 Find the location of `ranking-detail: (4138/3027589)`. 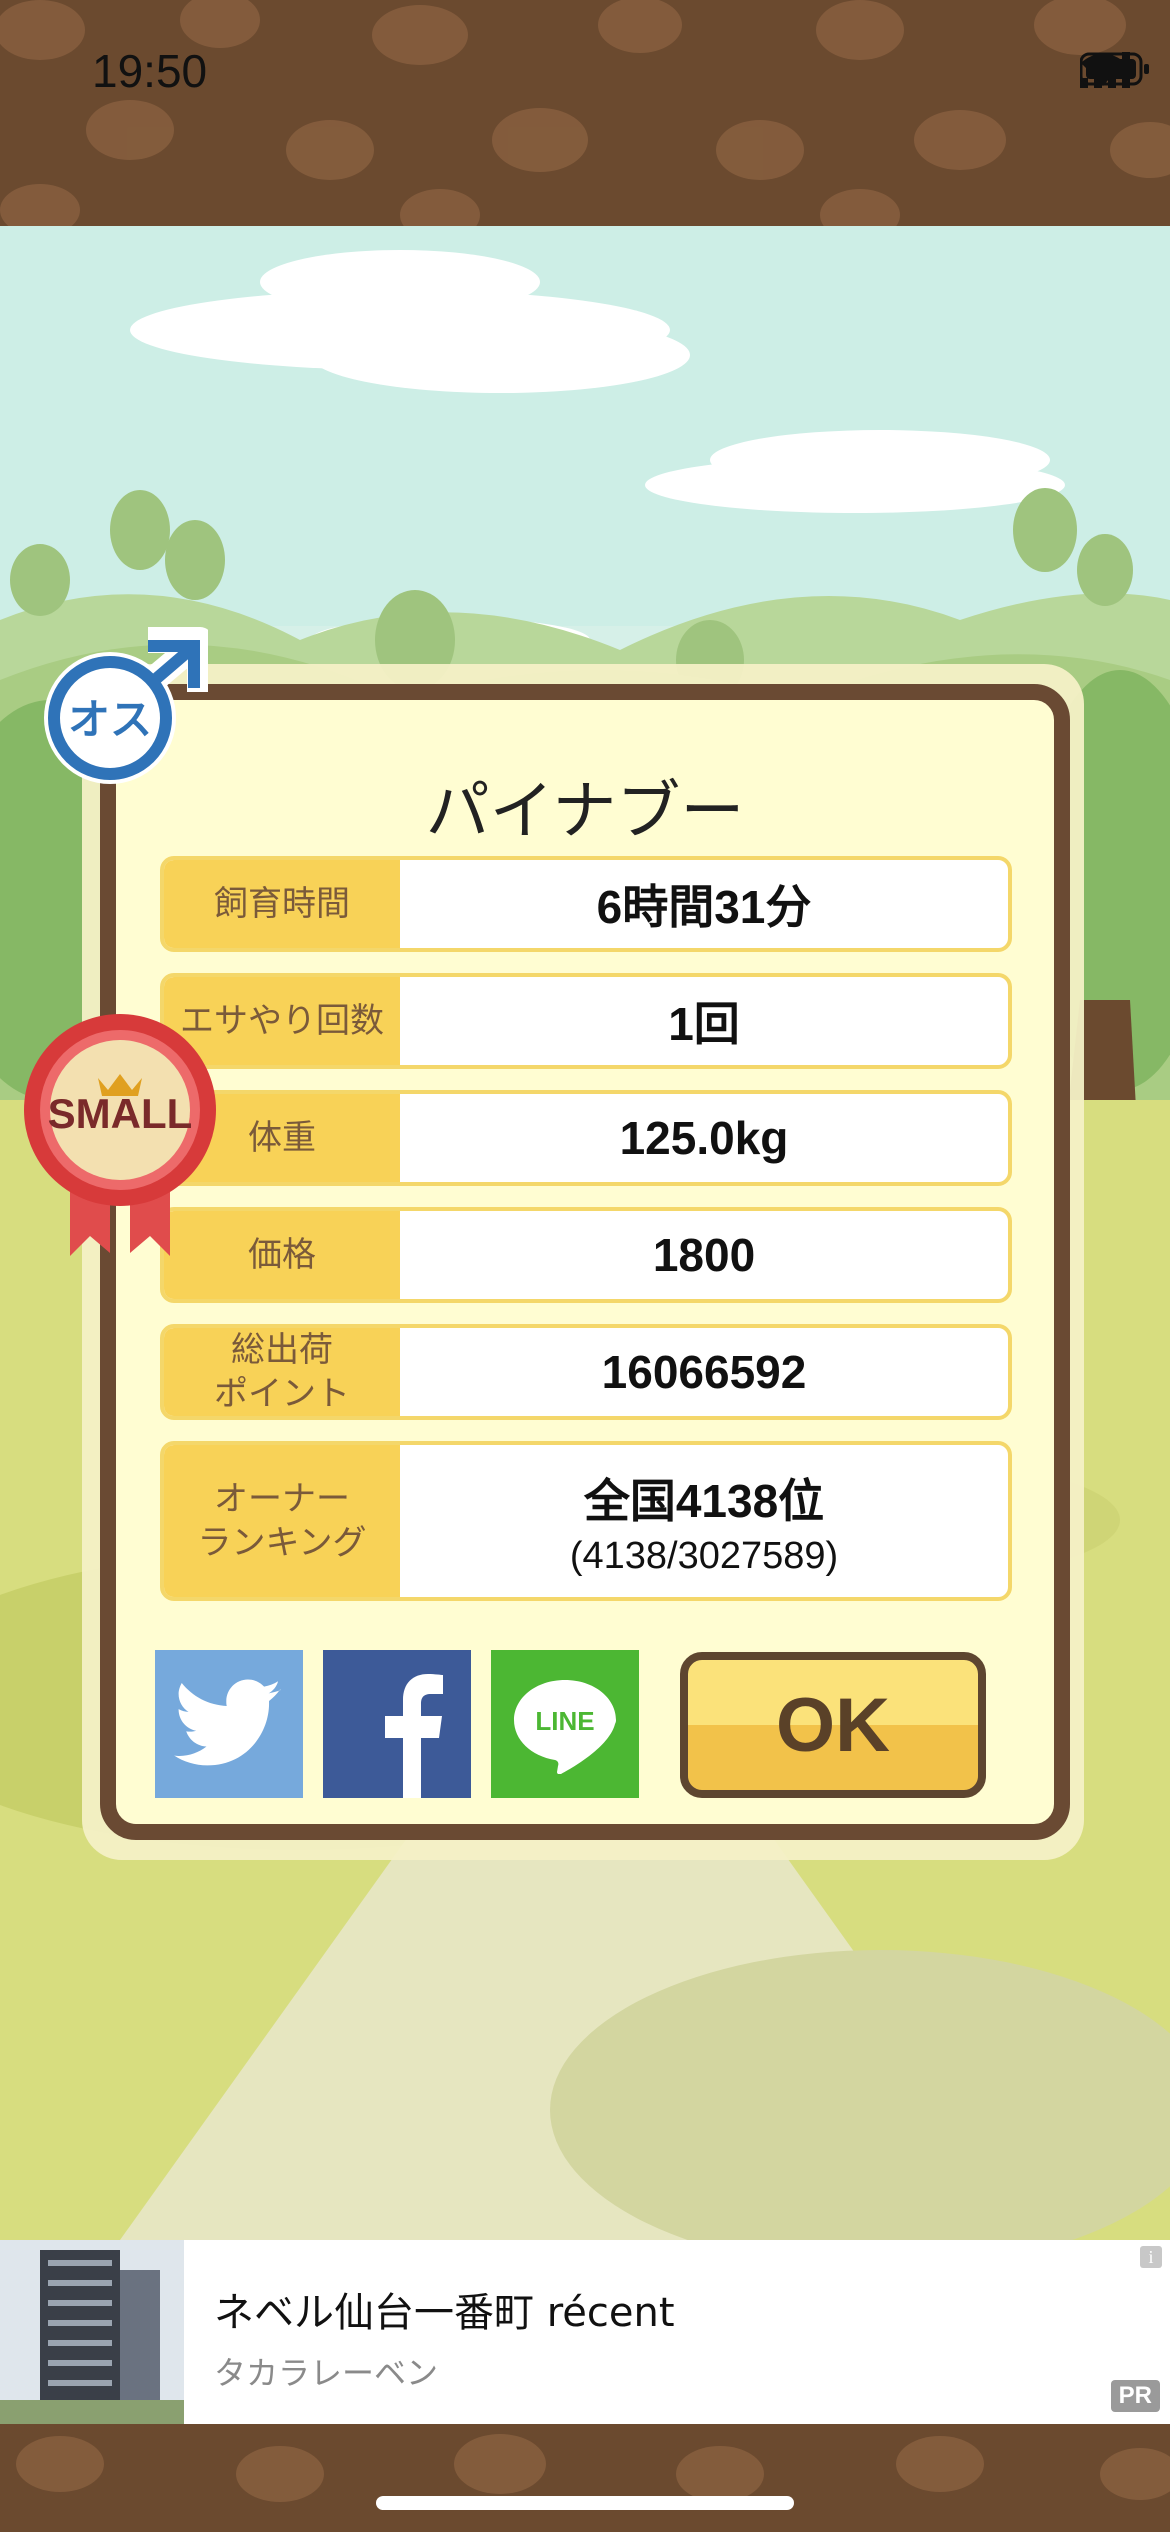

ranking-detail: (4138/3027589) is located at coordinates (704, 1555).